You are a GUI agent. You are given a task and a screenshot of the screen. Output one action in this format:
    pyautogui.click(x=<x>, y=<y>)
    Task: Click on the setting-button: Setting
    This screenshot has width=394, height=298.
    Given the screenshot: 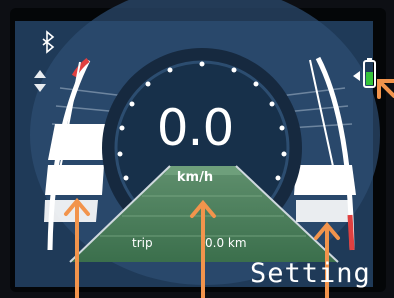 What is the action you would take?
    pyautogui.click(x=310, y=273)
    